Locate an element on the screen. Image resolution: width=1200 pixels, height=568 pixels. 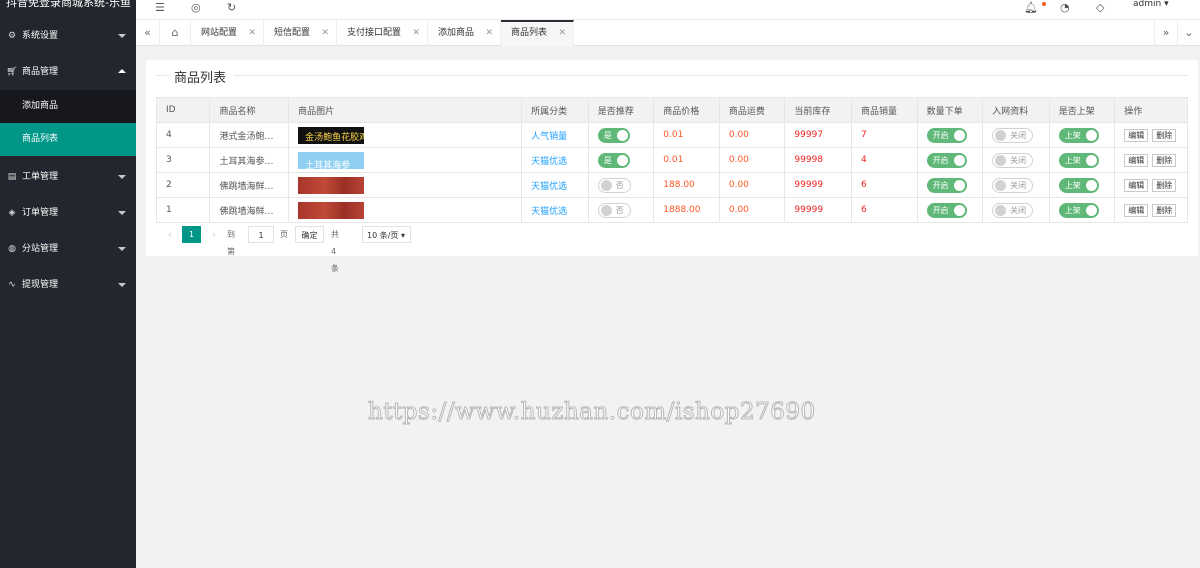
col-header: 商品图片 is located at coordinates (405, 110).